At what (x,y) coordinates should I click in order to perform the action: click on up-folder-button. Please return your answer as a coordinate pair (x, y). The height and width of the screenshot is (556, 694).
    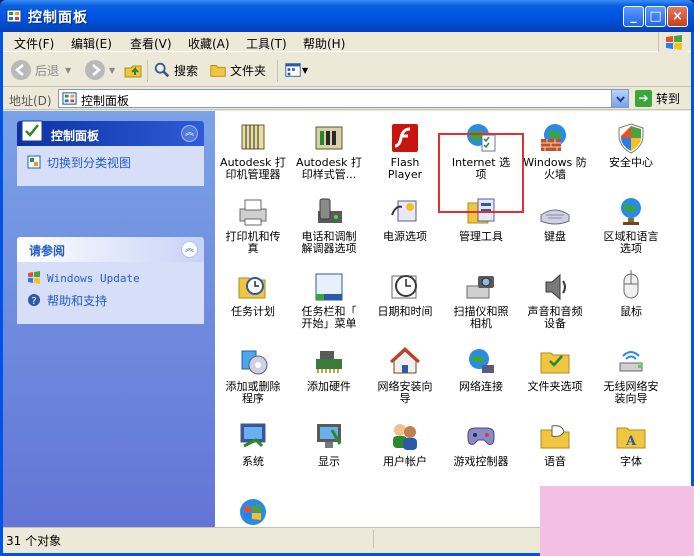
    Looking at the image, I should click on (133, 70).